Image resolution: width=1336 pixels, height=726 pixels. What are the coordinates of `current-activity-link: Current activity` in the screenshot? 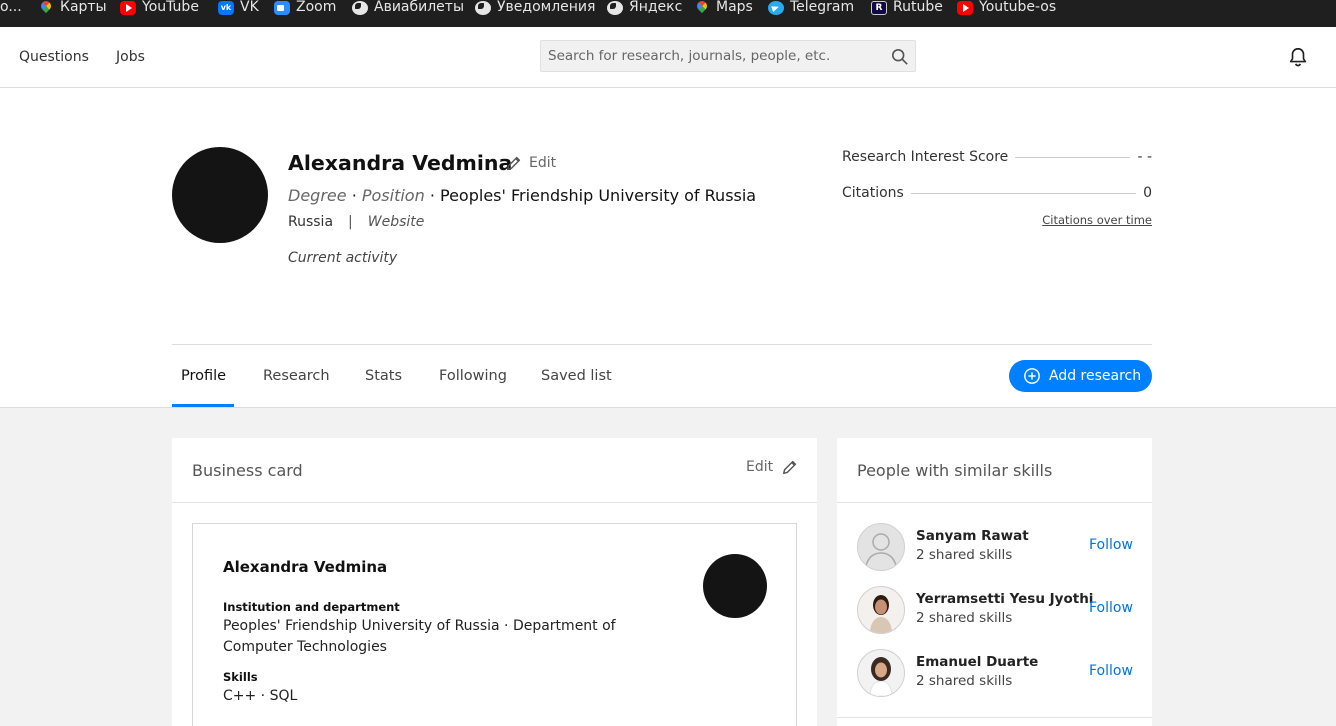 It's located at (342, 258).